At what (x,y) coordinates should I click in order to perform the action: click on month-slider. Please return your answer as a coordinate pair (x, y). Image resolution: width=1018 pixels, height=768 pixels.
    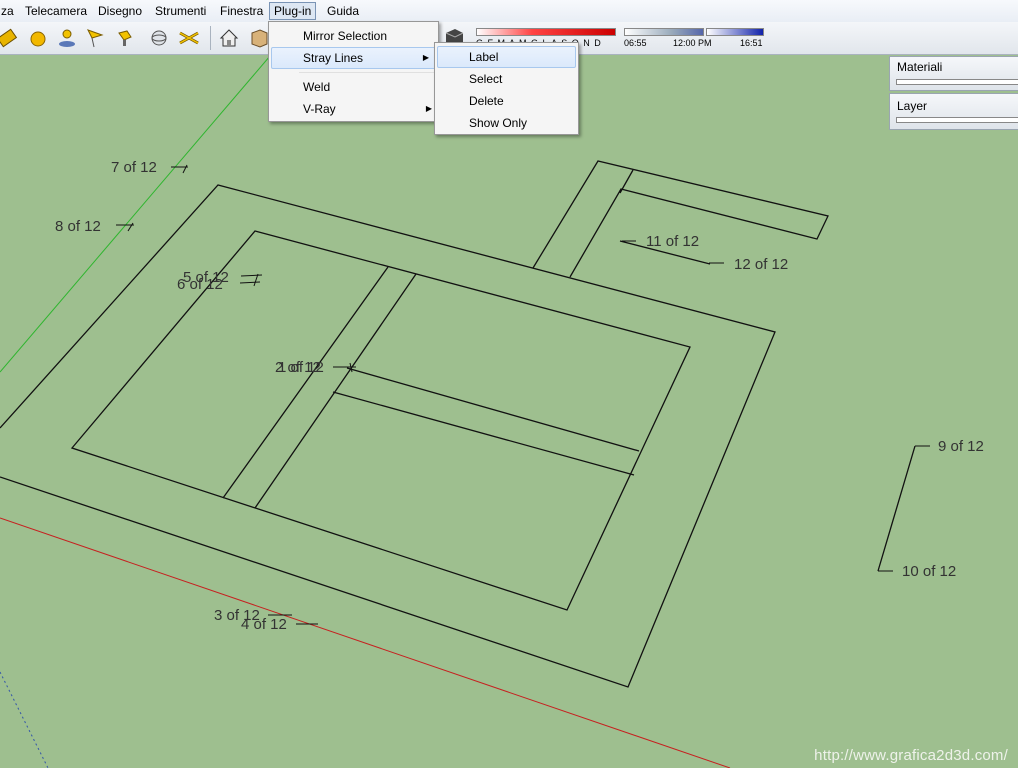
    Looking at the image, I should click on (546, 32).